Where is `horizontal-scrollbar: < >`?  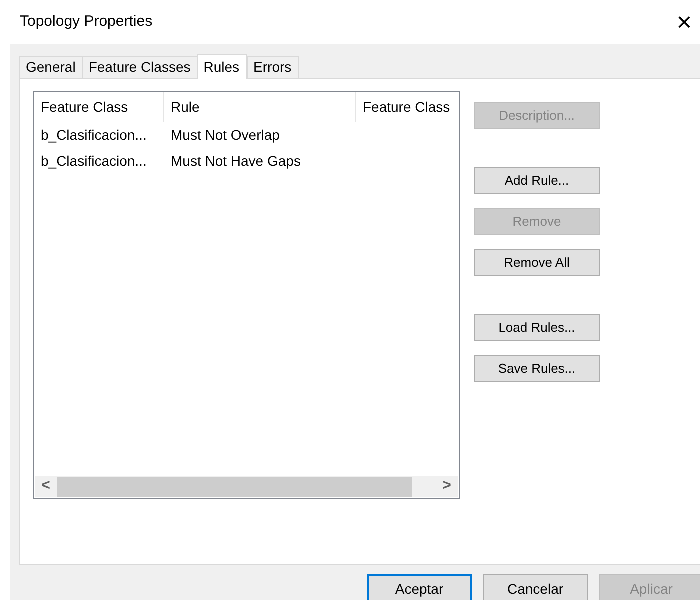
horizontal-scrollbar: < > is located at coordinates (246, 486).